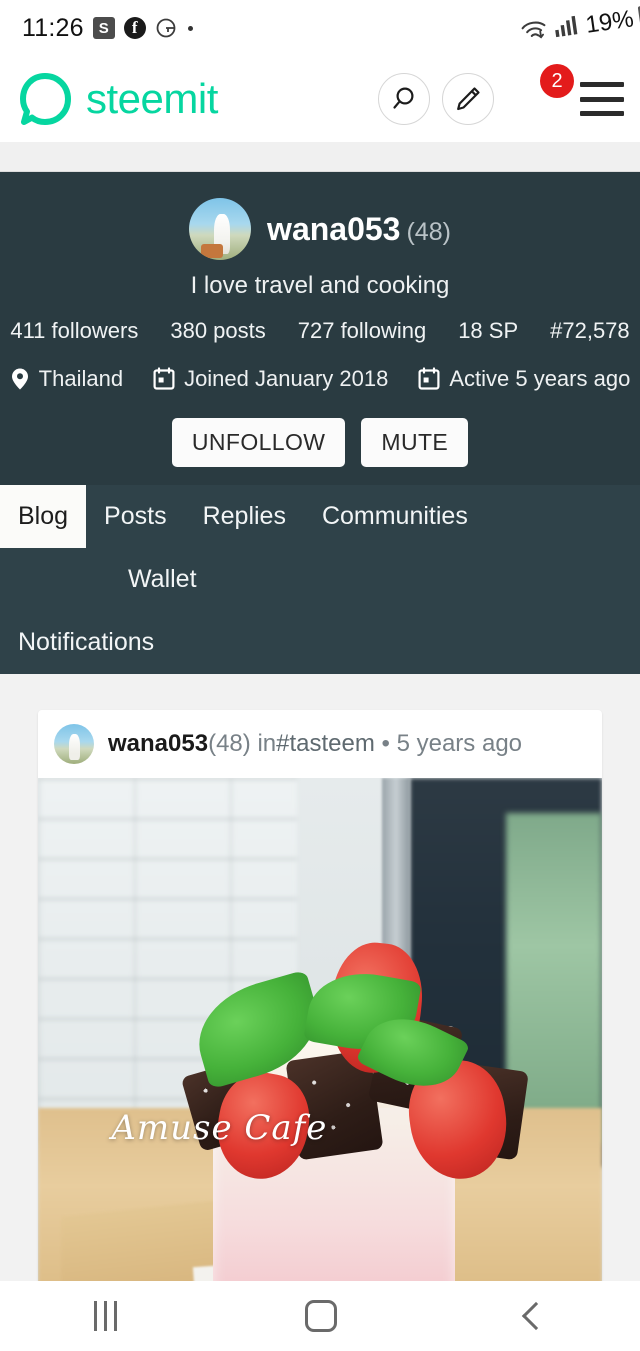 The height and width of the screenshot is (1351, 640). Describe the element at coordinates (566, 29) in the screenshot. I see `signal-bars-icon` at that location.